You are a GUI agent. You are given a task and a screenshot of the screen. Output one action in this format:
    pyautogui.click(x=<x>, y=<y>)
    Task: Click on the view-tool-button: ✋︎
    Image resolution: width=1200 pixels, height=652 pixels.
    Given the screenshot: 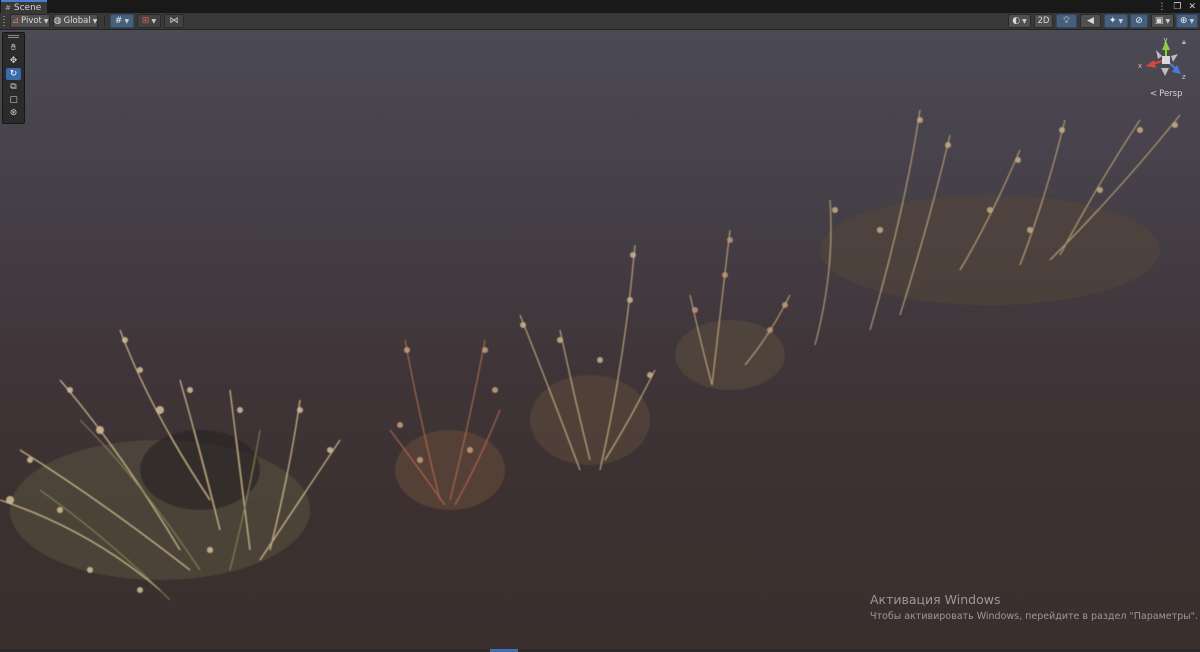 What is the action you would take?
    pyautogui.click(x=13, y=48)
    